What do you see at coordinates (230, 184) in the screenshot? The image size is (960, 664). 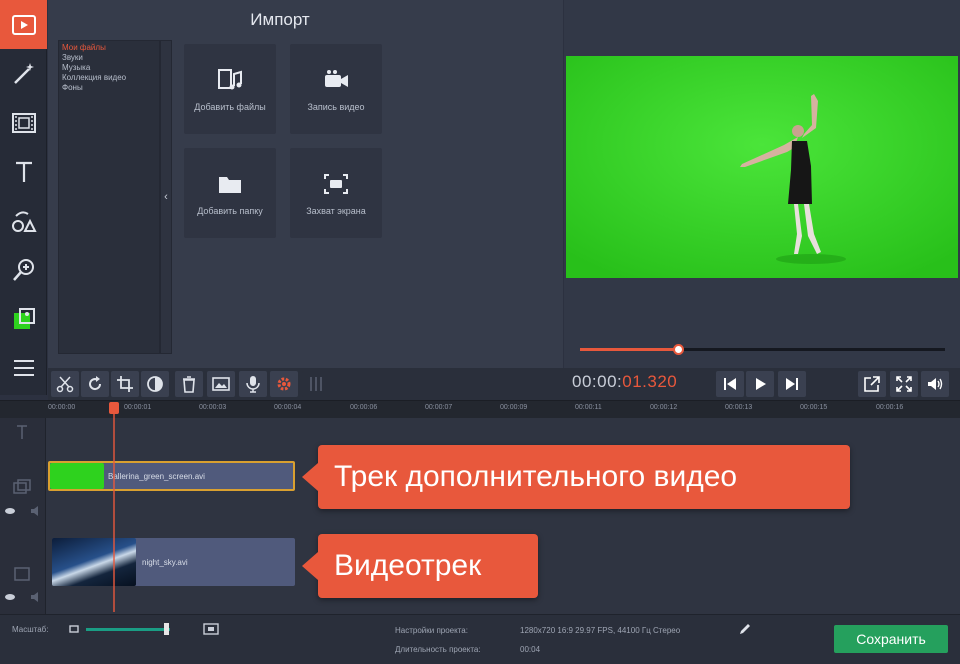 I see `folder-icon` at bounding box center [230, 184].